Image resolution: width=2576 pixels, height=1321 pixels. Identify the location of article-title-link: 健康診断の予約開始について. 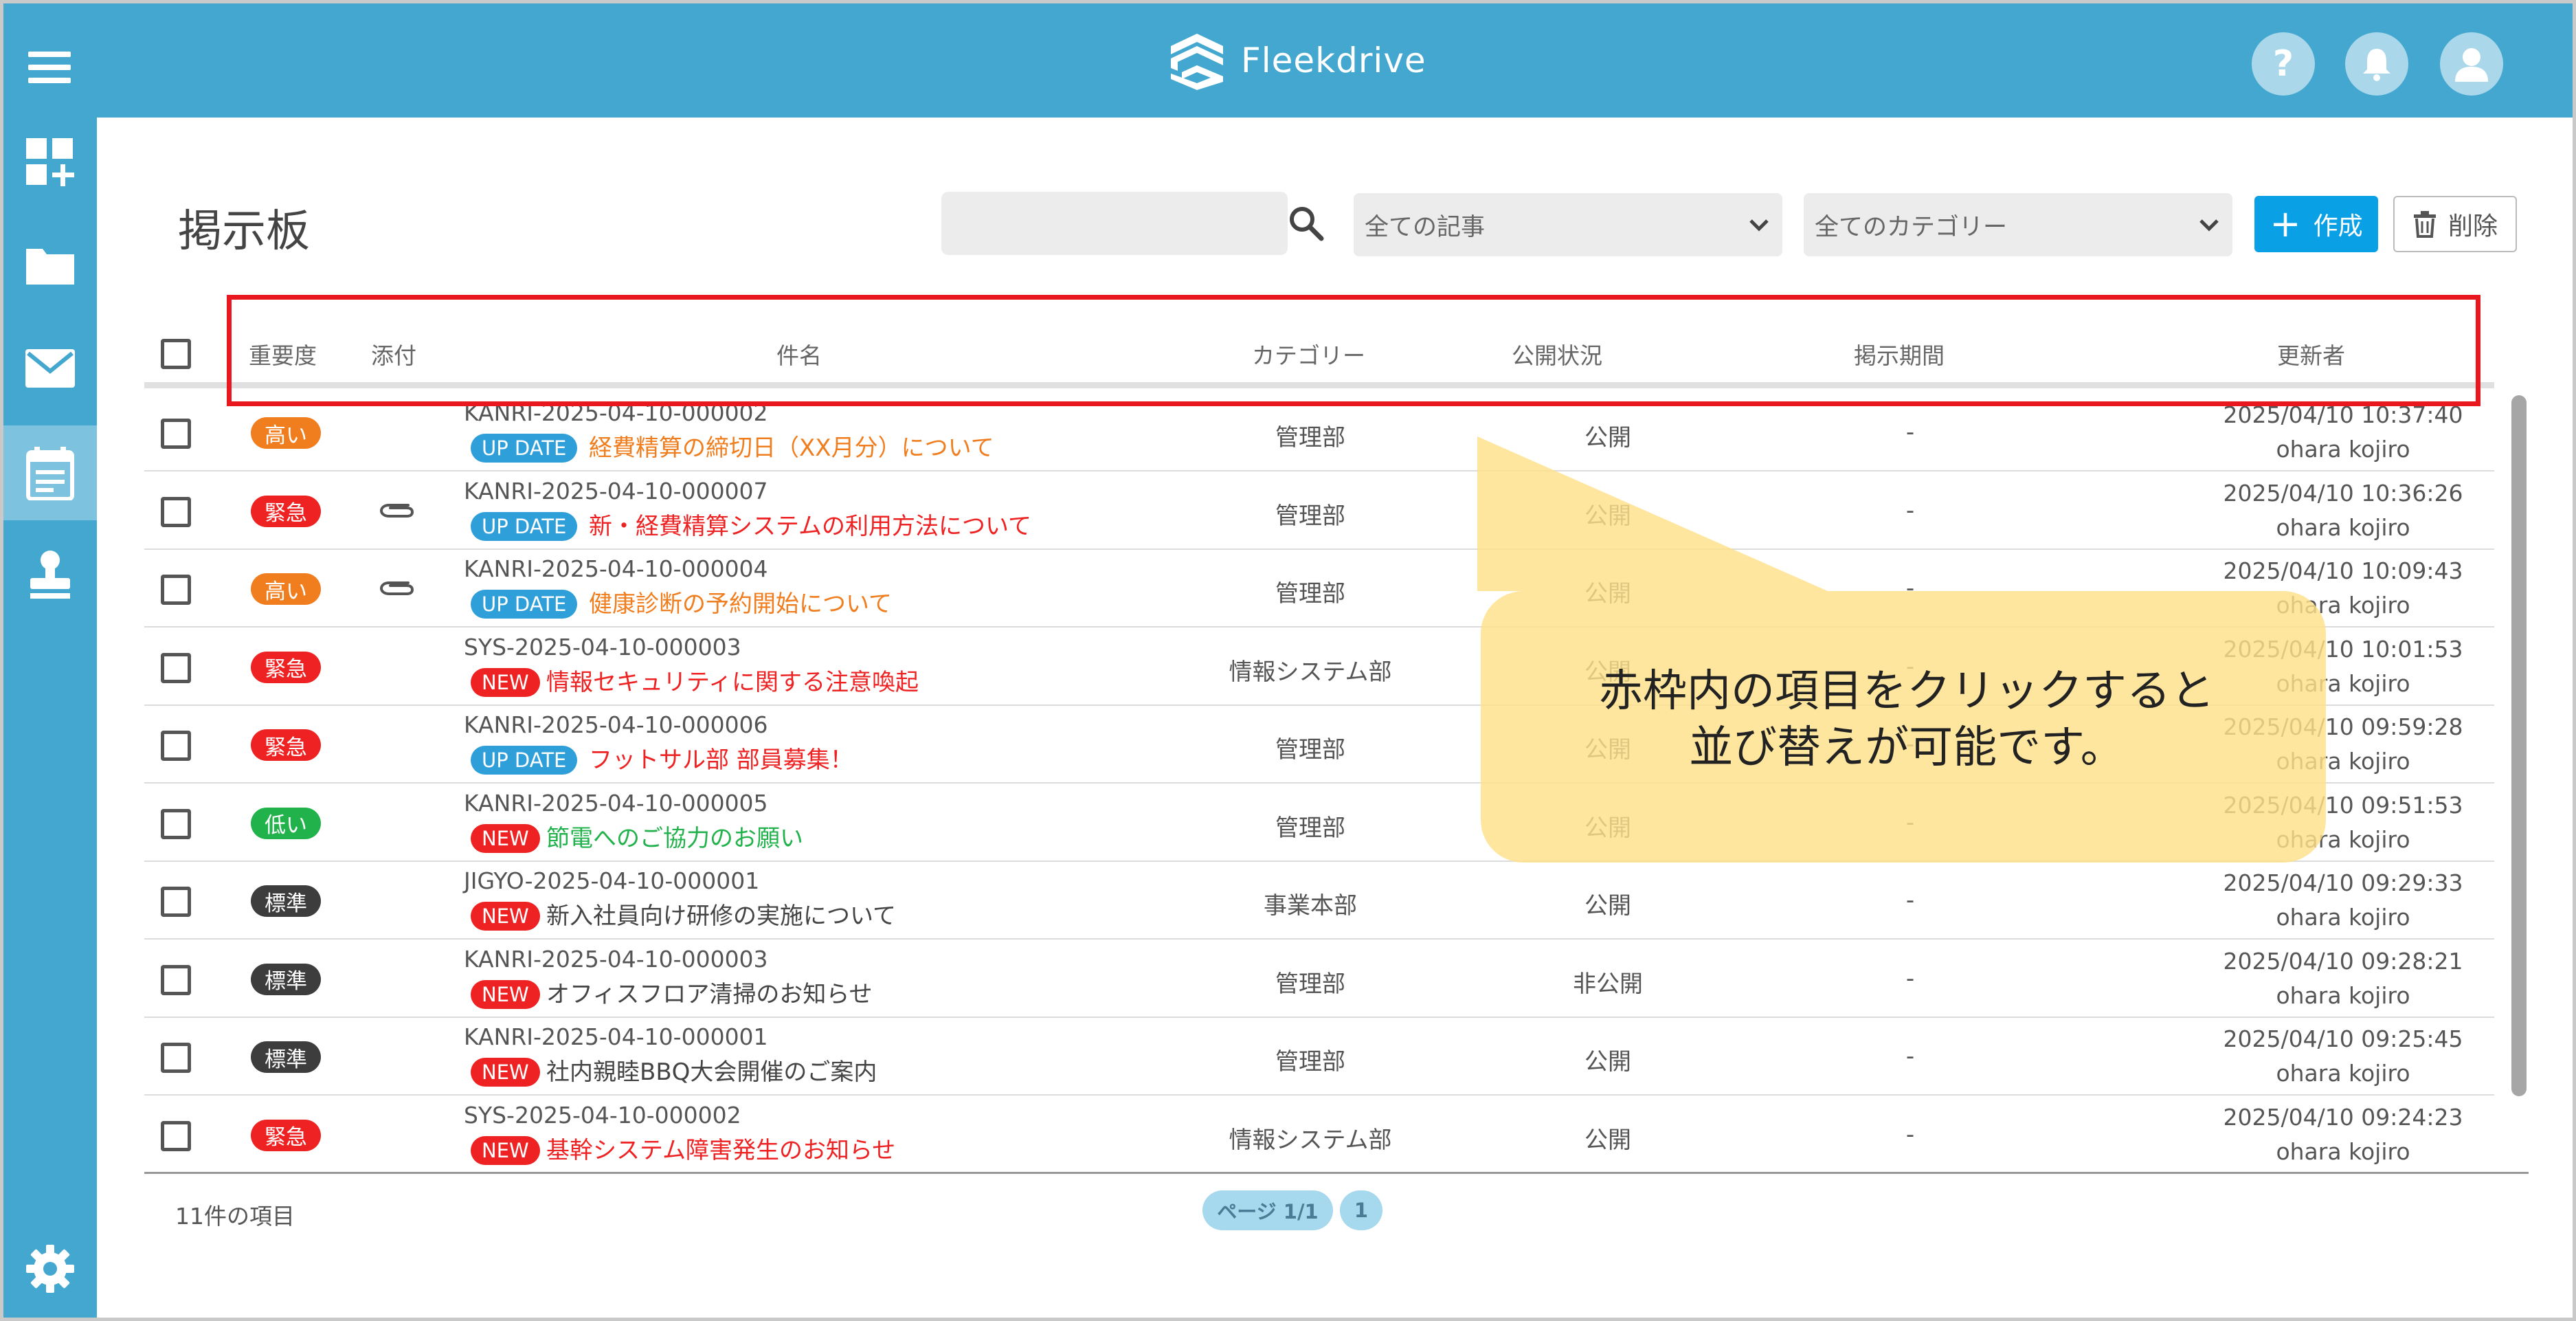
(740, 604).